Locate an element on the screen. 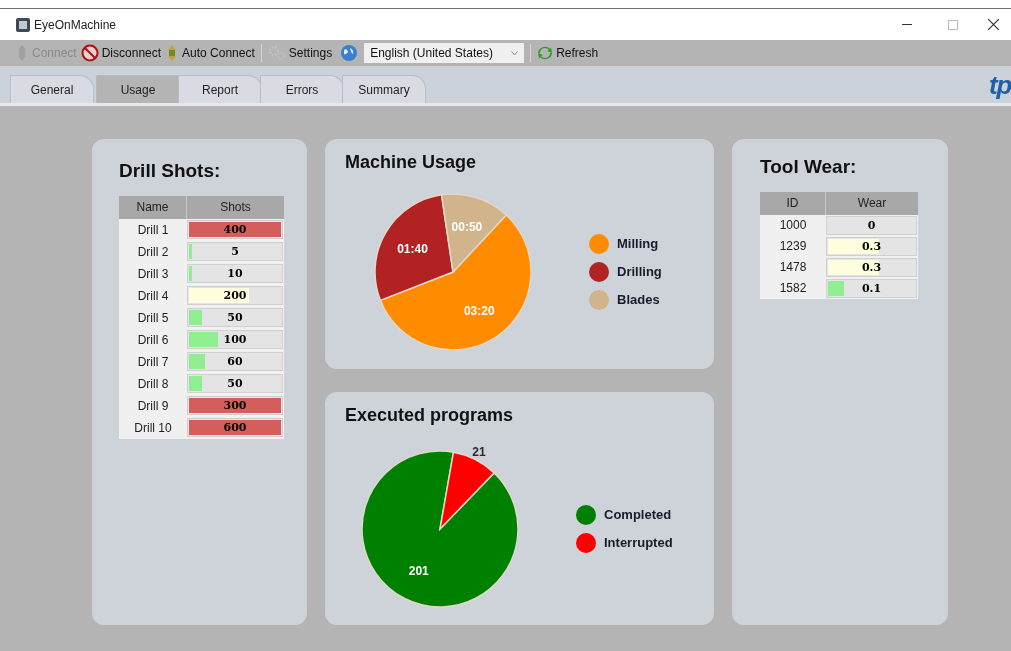 The height and width of the screenshot is (651, 1011). app-icon is located at coordinates (23, 24).